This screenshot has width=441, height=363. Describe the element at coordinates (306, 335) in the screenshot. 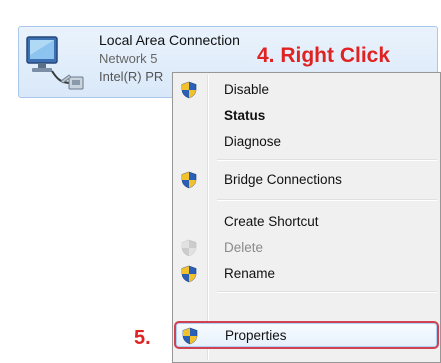

I see `menu-item-properties: Properties` at that location.